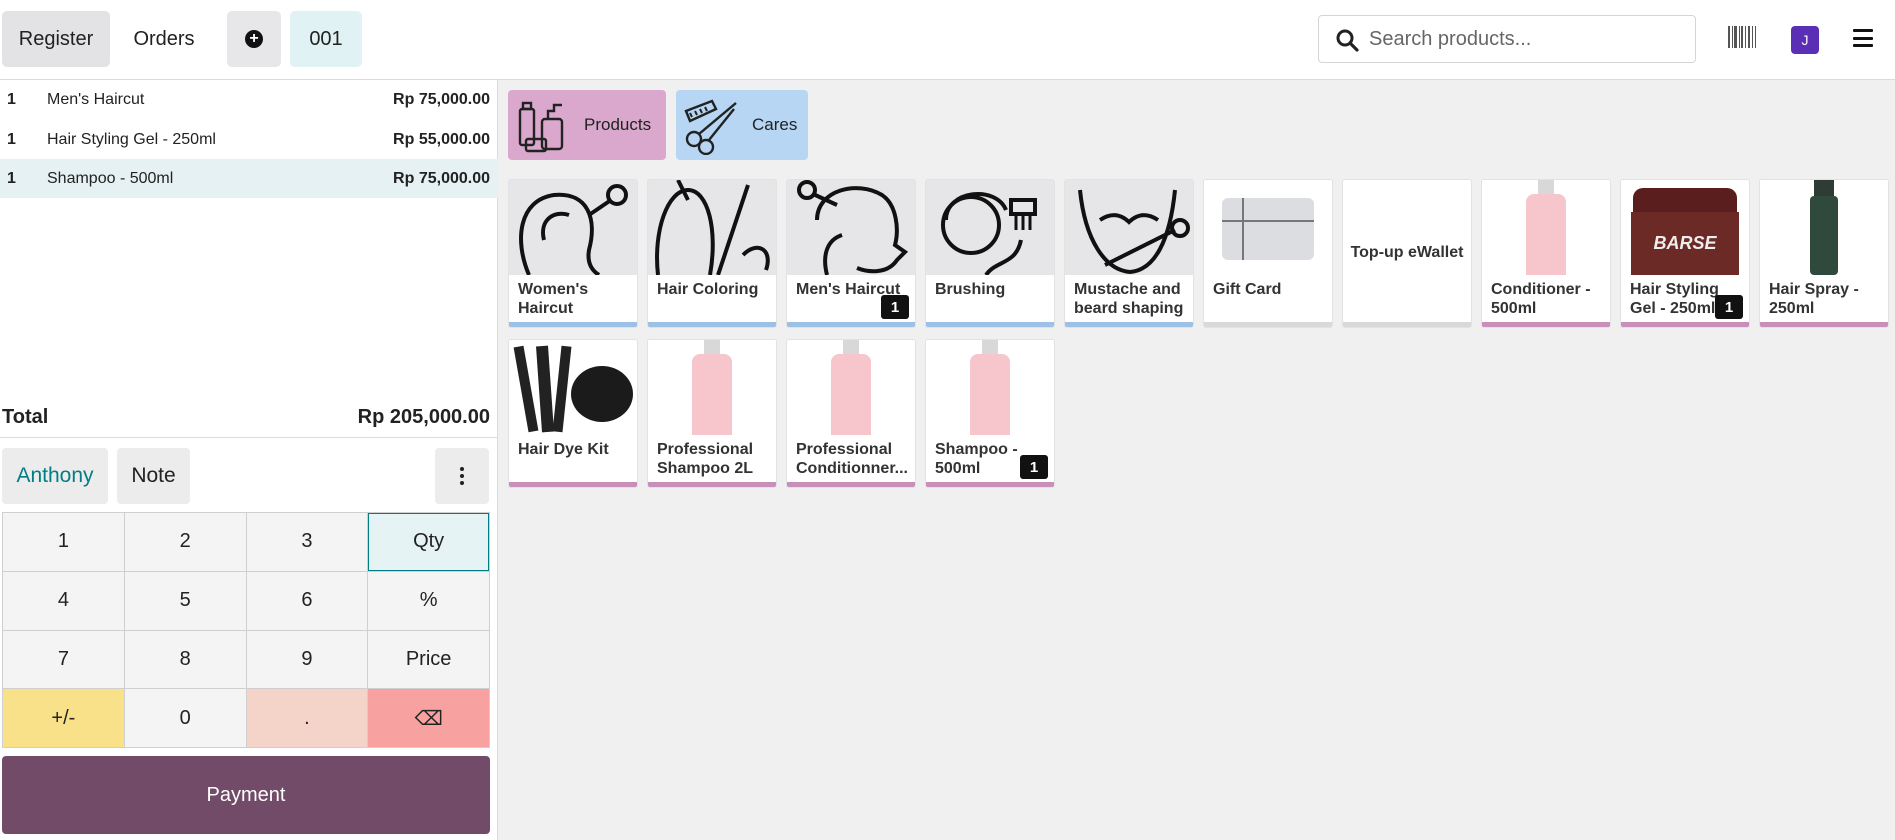 The image size is (1895, 840). What do you see at coordinates (1685, 253) in the screenshot?
I see `product-card-hair-styling-gel: BARSE Hair Styling Gel - 250ml 1` at bounding box center [1685, 253].